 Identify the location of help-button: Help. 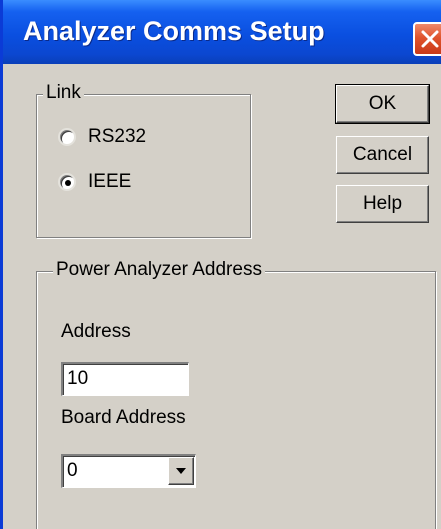
(382, 204).